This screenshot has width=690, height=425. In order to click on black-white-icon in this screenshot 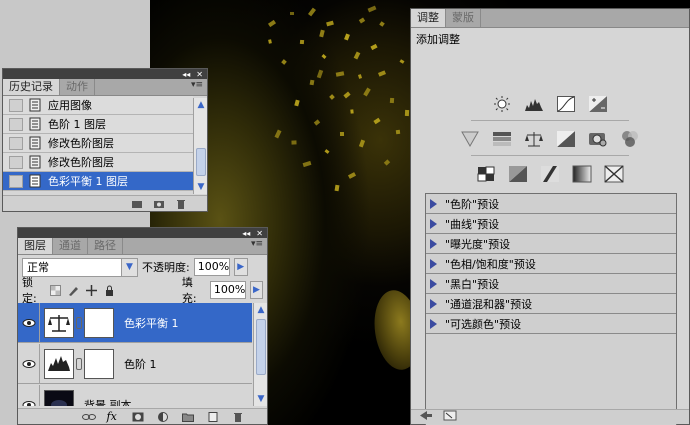, I will do `click(566, 139)`.